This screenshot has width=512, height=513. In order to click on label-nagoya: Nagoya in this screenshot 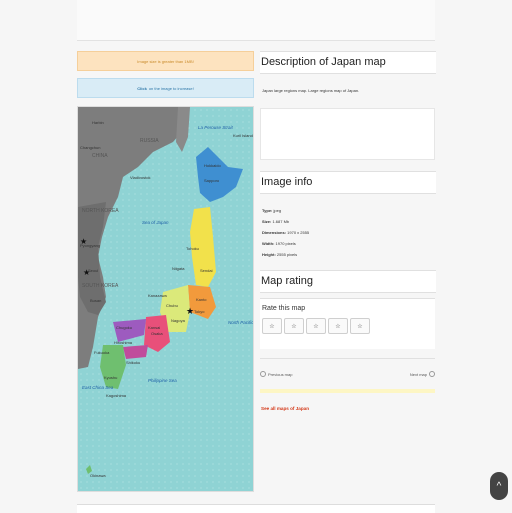, I will do `click(178, 320)`.